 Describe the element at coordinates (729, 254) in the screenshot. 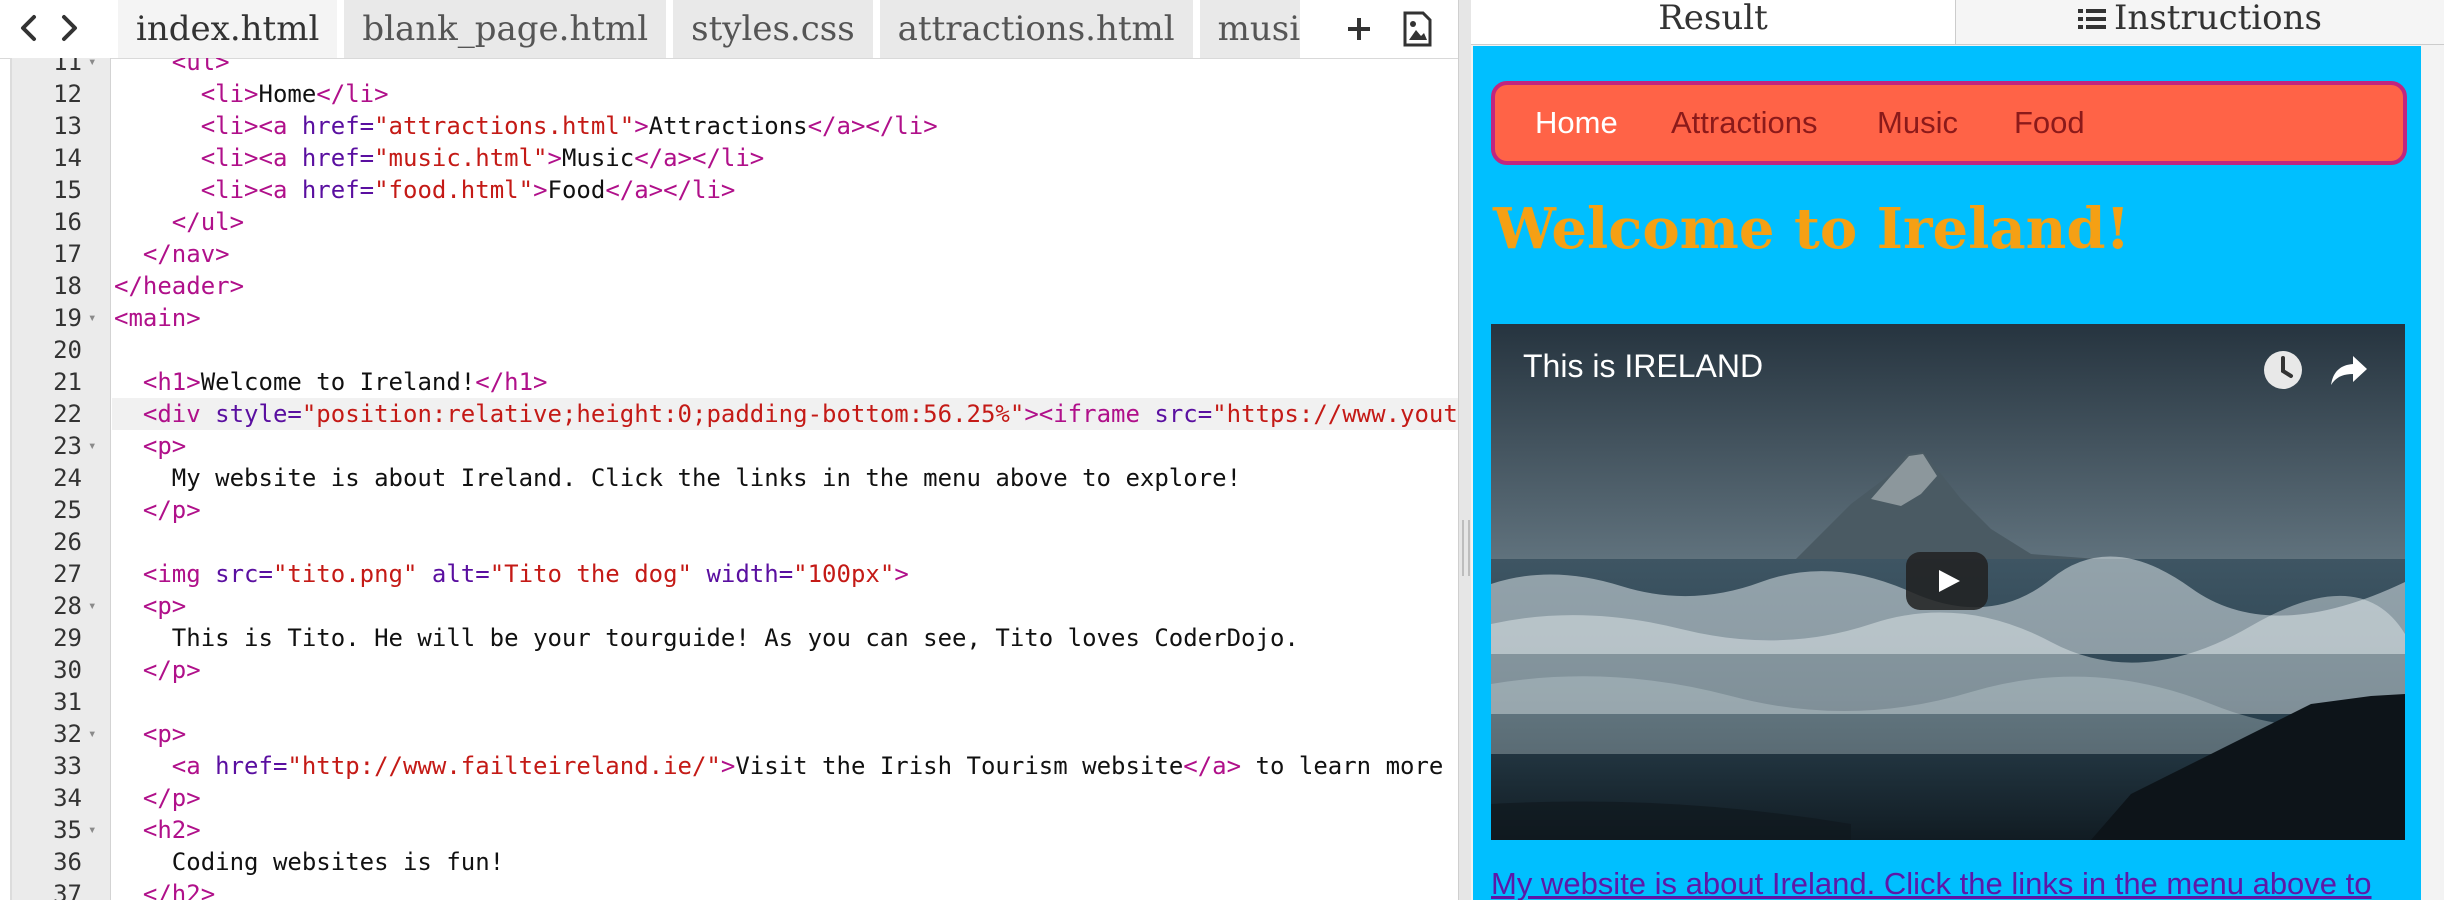

I see `code-line: 17 </nav>` at that location.